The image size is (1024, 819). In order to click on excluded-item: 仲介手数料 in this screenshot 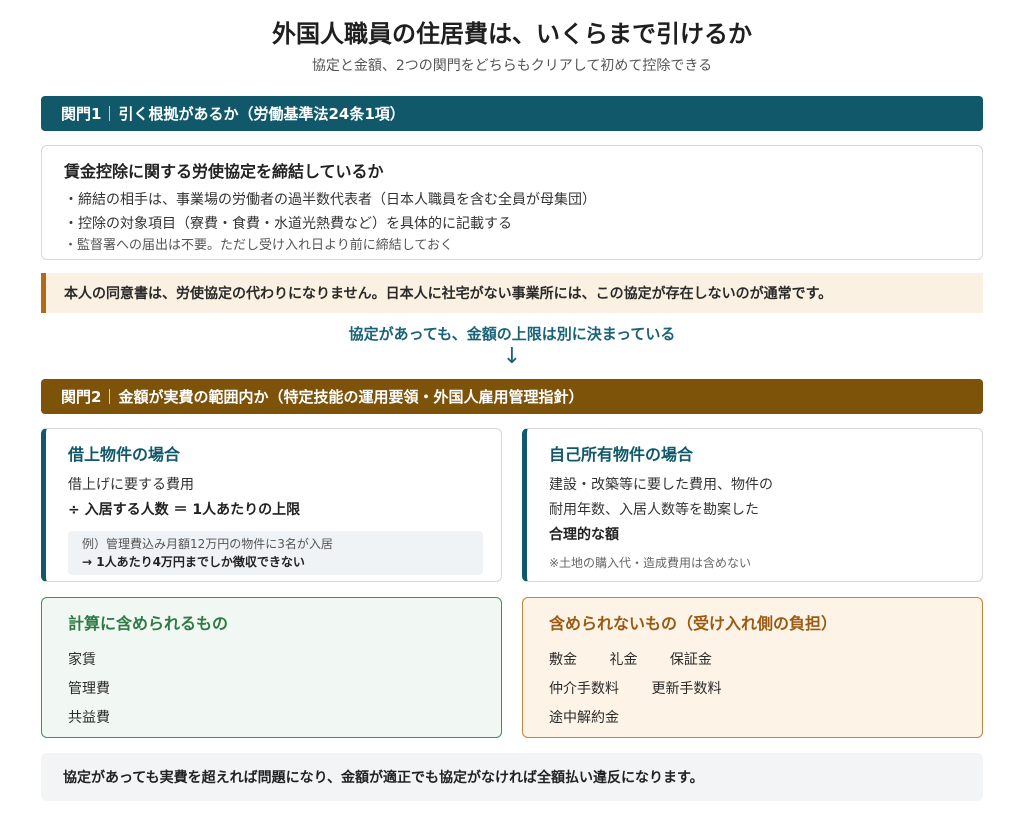, I will do `click(584, 689)`.